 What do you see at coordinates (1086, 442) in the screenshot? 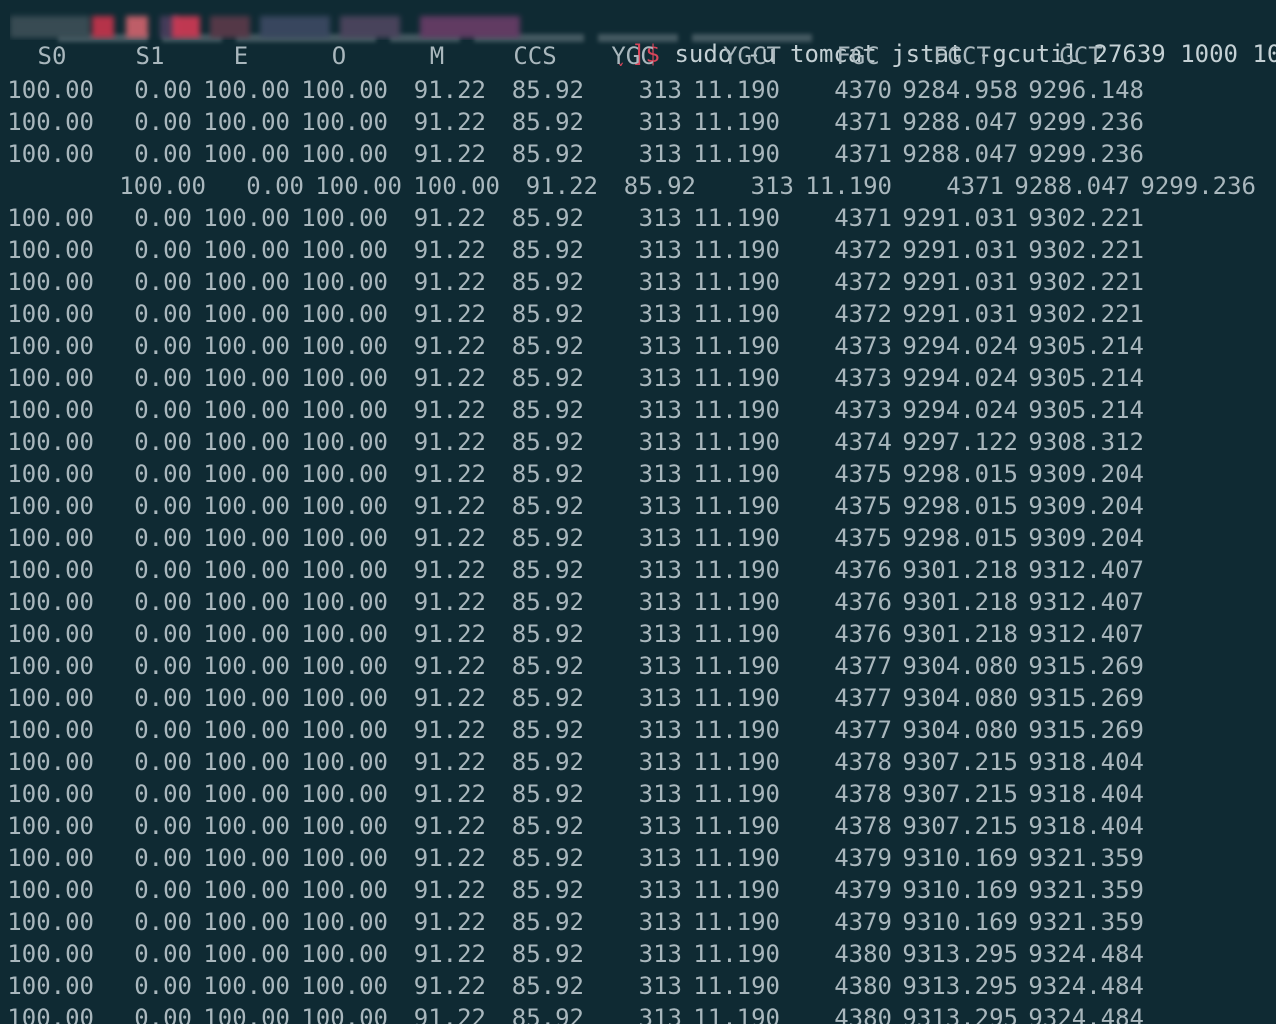
I see `table-cell-gct: 9308.312` at bounding box center [1086, 442].